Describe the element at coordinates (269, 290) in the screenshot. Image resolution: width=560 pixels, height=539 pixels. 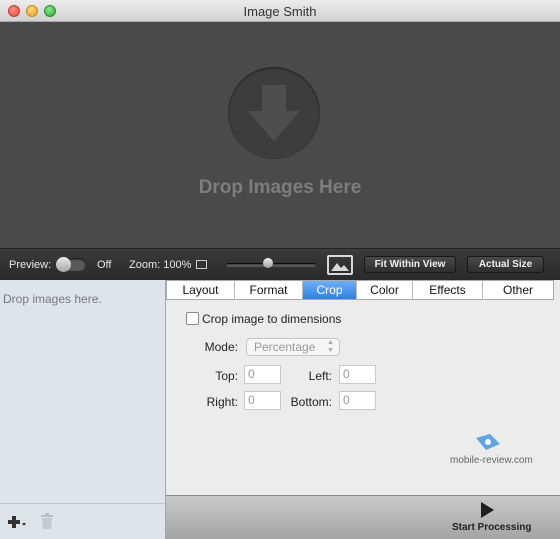
I see `tab-format: Format` at that location.